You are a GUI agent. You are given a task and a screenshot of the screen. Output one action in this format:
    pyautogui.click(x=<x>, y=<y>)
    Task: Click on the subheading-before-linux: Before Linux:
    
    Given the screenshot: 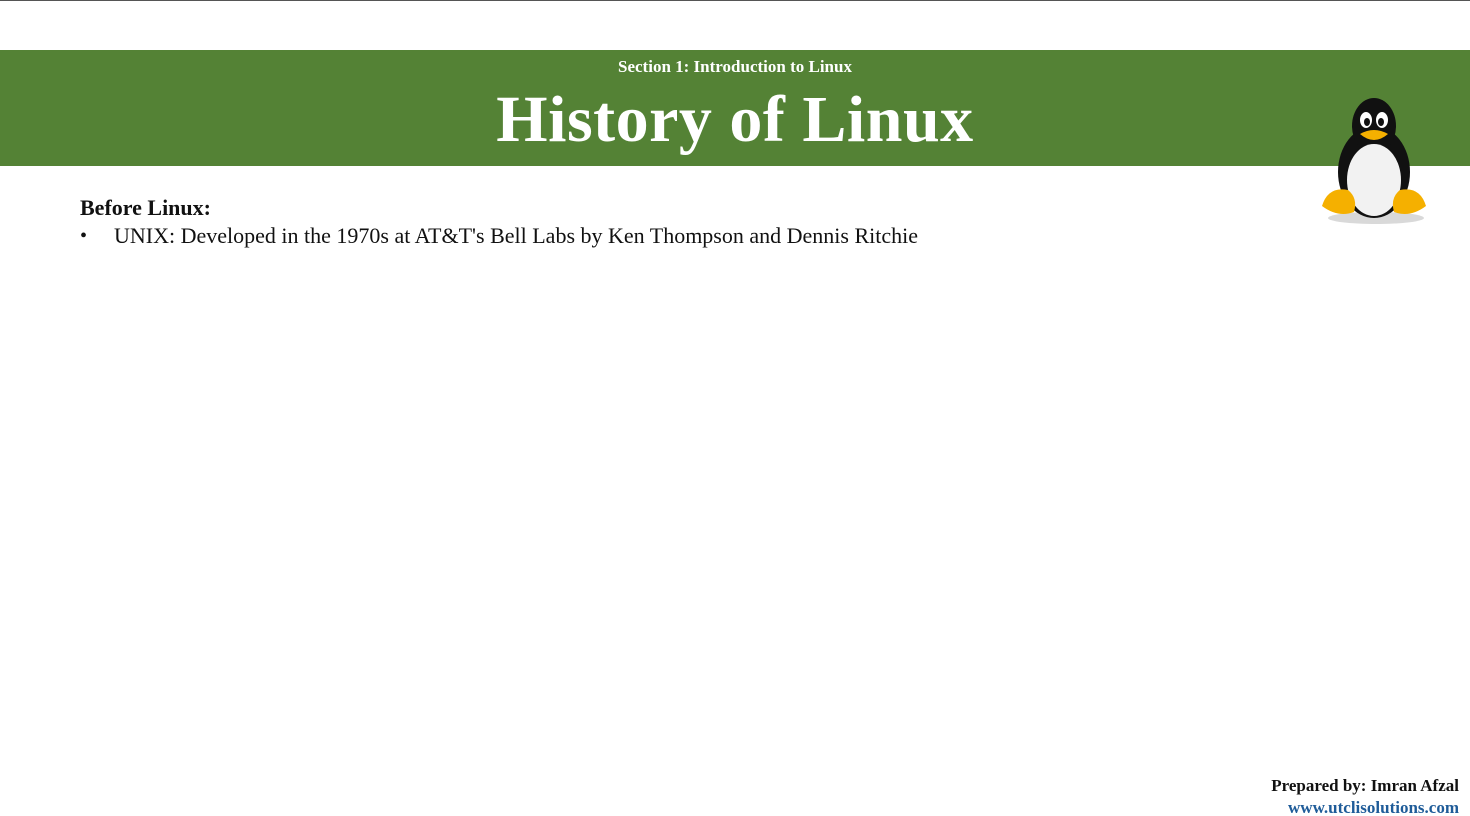 What is the action you would take?
    pyautogui.click(x=145, y=207)
    